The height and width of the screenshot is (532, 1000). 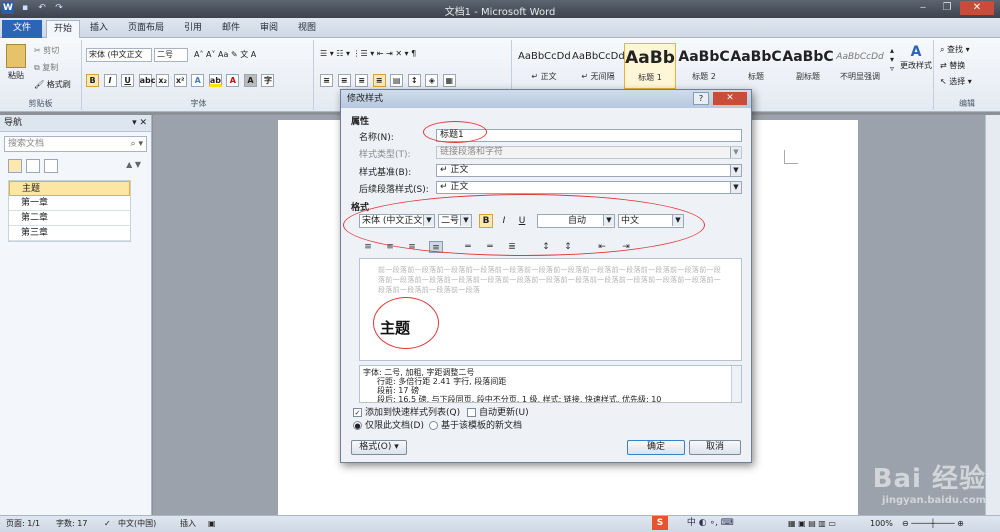 I want to click on nav-item-chapter-2: 第二章, so click(x=69, y=218).